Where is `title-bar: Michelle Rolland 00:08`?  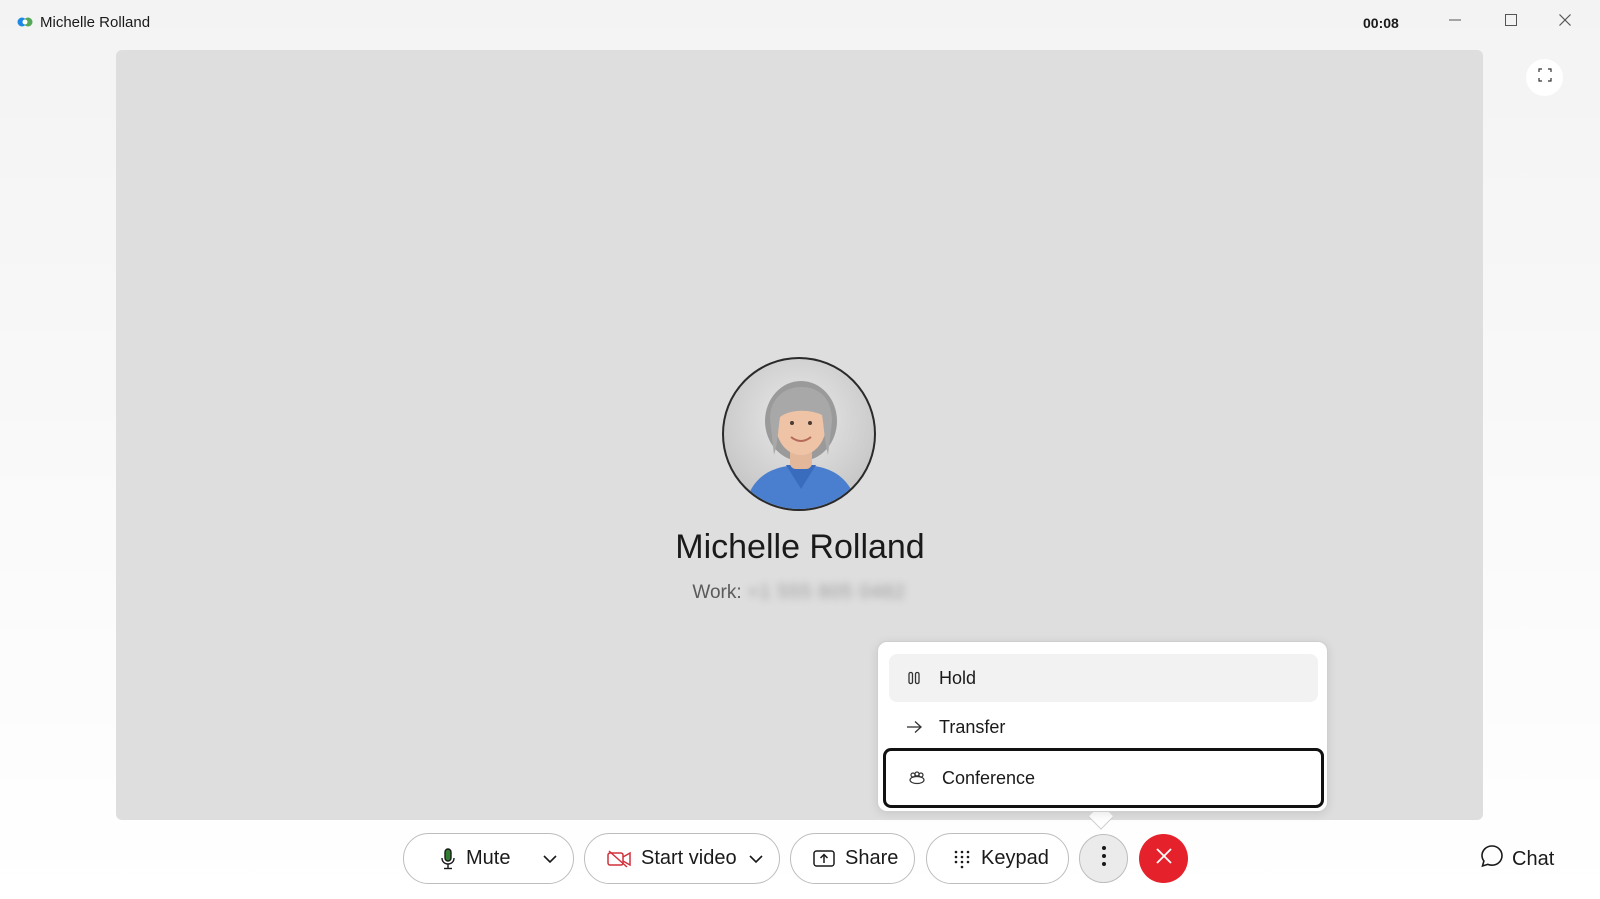
title-bar: Michelle Rolland 00:08 is located at coordinates (800, 23).